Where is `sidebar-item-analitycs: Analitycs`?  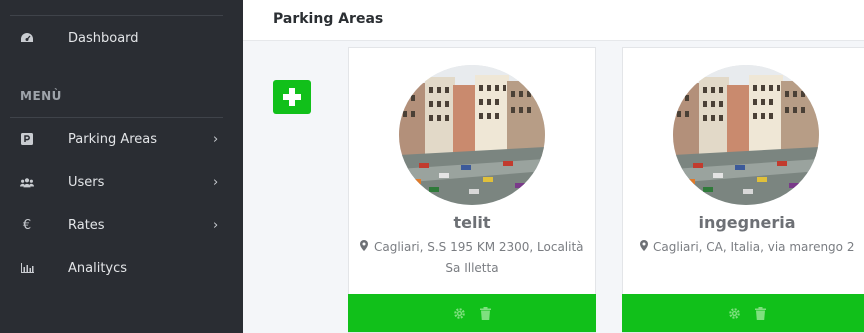
sidebar-item-analitycs: Analitycs is located at coordinates (121, 268).